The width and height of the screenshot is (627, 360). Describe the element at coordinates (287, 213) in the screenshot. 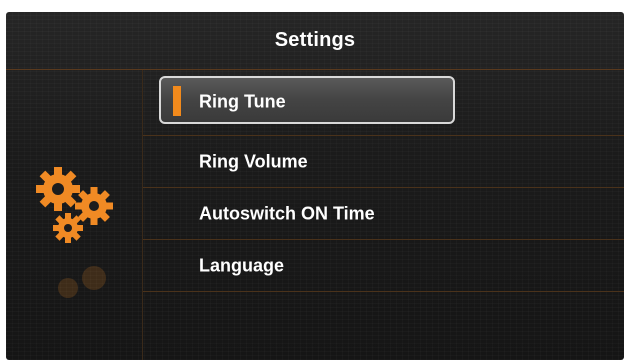

I see `menu-item-label: Autoswitch ON Time` at that location.